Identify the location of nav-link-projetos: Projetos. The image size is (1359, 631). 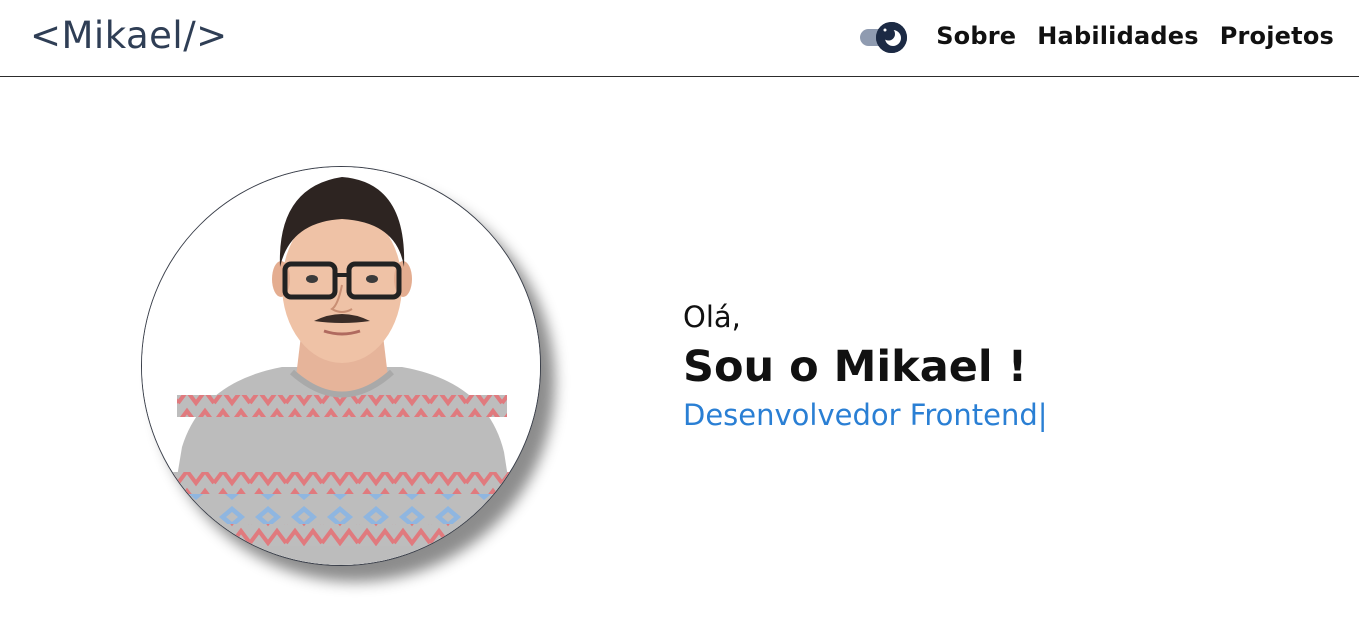
(1277, 36).